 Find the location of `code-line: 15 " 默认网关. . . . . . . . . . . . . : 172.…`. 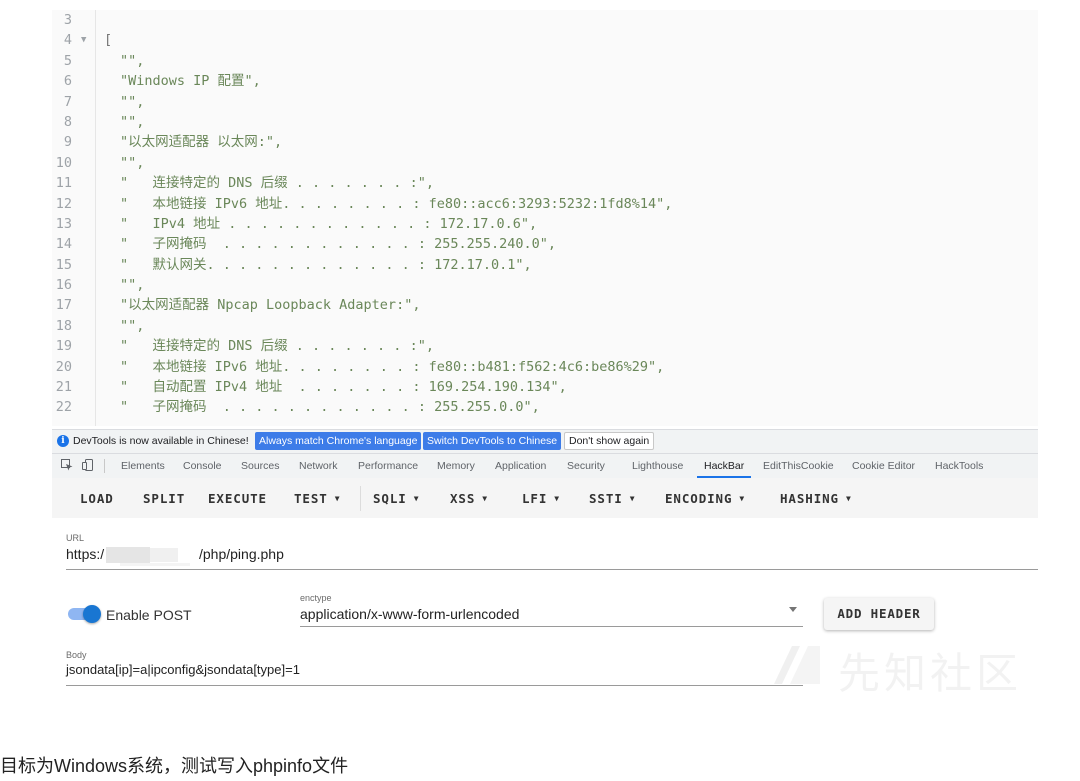

code-line: 15 " 默认网关. . . . . . . . . . . . . : 172.… is located at coordinates (545, 265).